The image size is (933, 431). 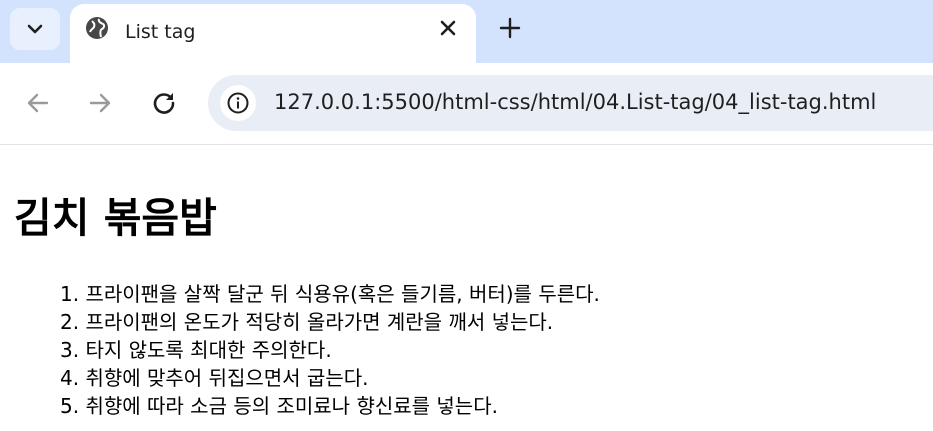 I want to click on list-item-number: 3., so click(x=70, y=350).